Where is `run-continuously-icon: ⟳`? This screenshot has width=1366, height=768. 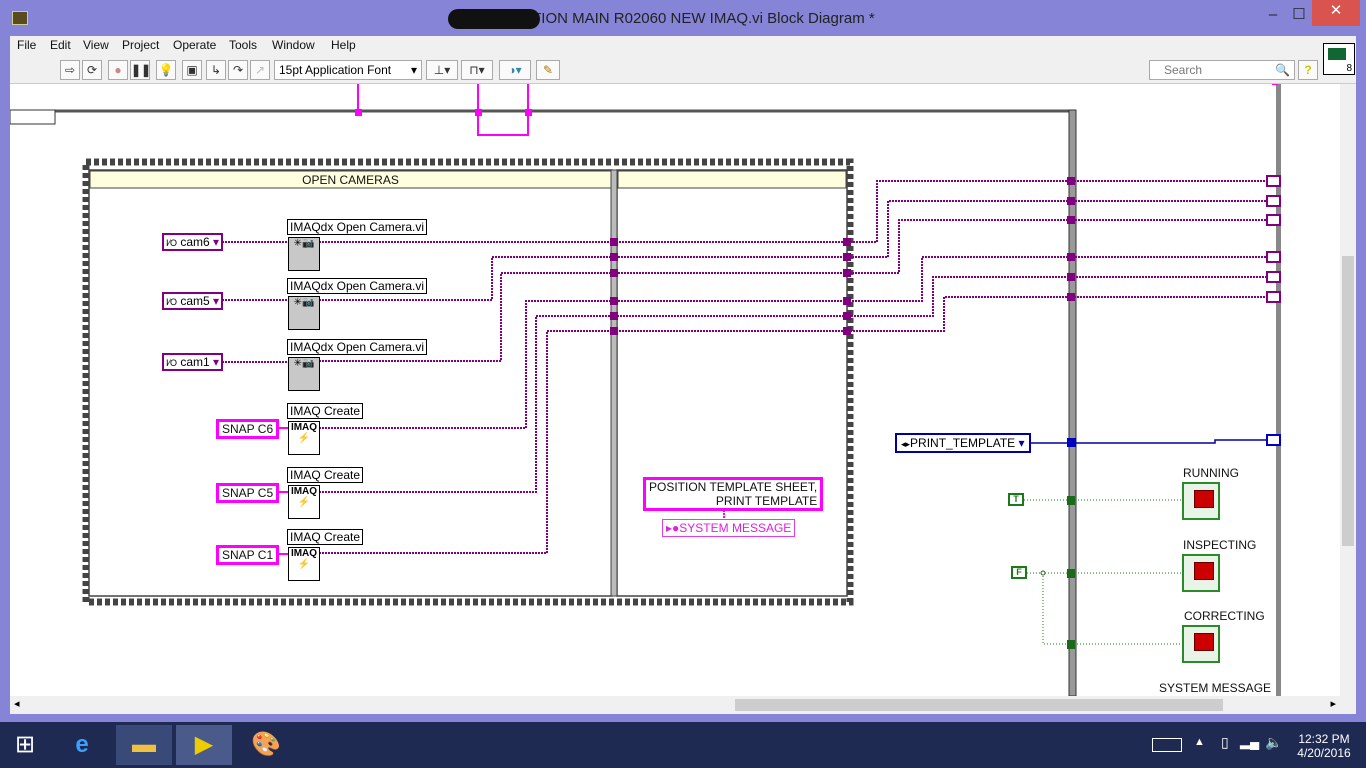
run-continuously-icon: ⟳ is located at coordinates (92, 70).